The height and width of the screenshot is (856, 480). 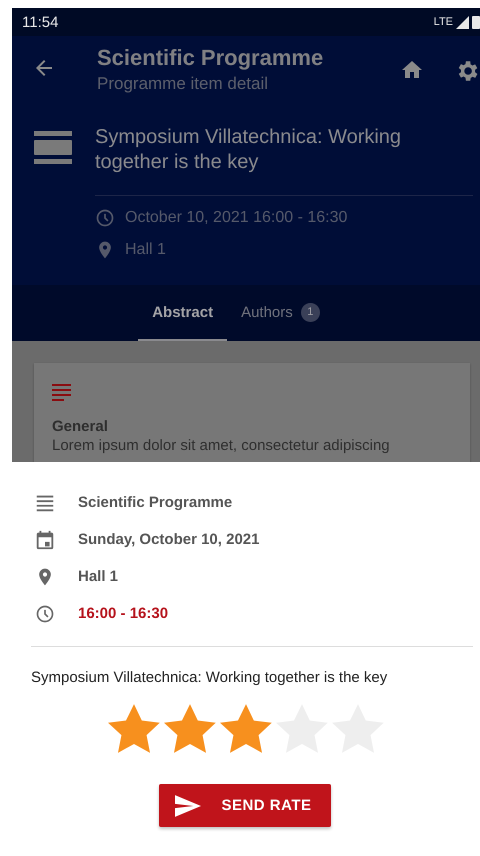 I want to click on network-type: LTE, so click(x=443, y=22).